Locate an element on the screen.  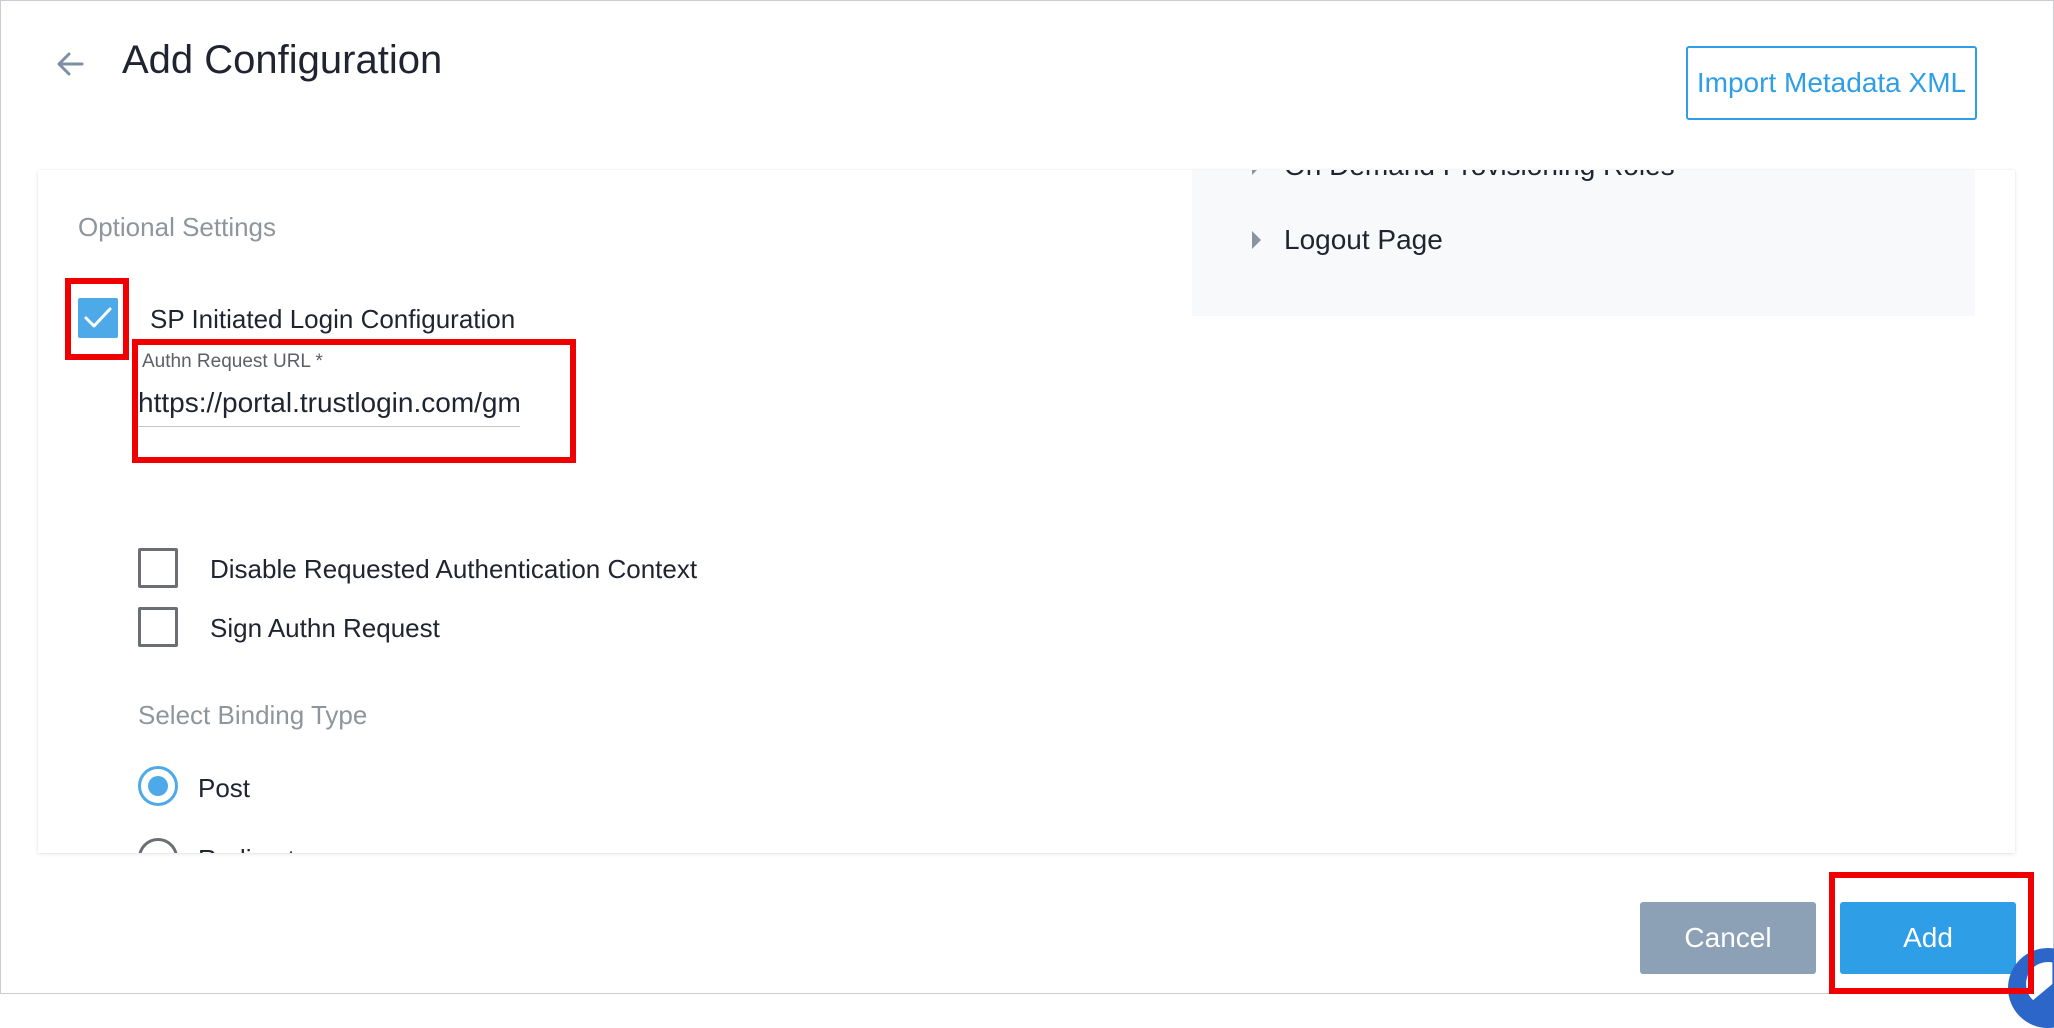
optional-settings-label: Optional Settings is located at coordinates (177, 227).